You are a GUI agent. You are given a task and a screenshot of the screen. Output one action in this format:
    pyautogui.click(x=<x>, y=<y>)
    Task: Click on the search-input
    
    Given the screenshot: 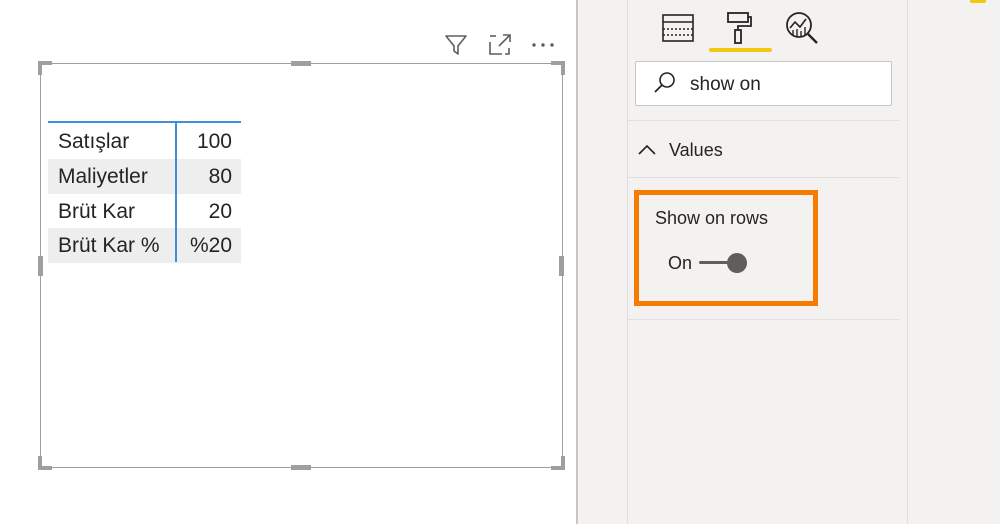 What is the action you would take?
    pyautogui.click(x=785, y=85)
    